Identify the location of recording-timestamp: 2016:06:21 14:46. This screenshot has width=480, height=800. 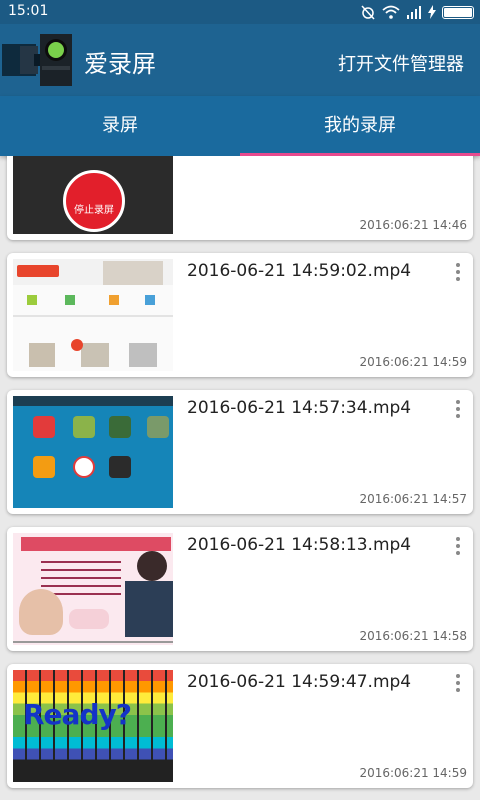
(413, 225).